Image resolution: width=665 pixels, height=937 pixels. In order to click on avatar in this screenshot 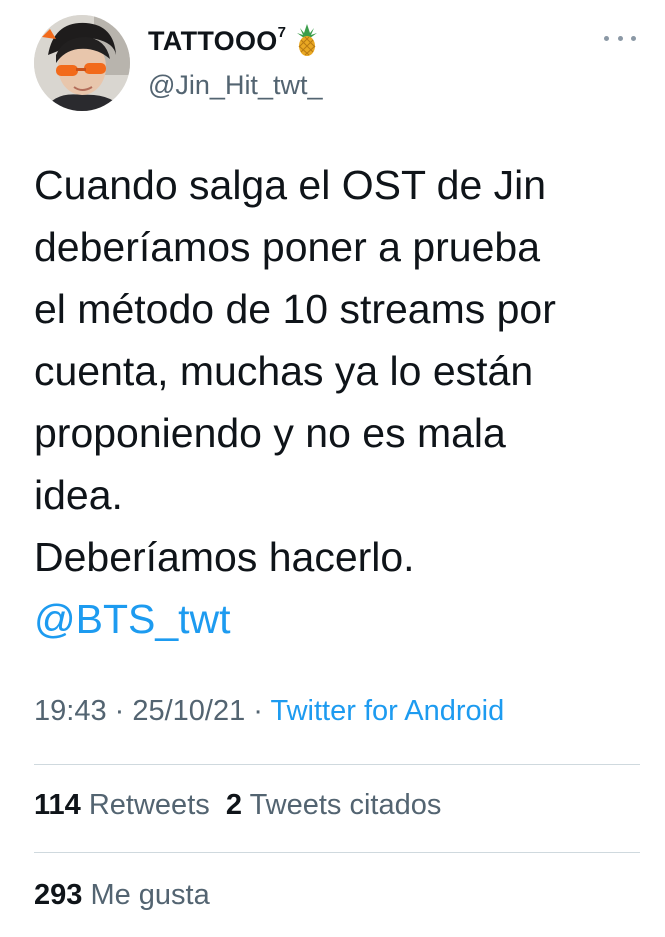, I will do `click(82, 63)`.